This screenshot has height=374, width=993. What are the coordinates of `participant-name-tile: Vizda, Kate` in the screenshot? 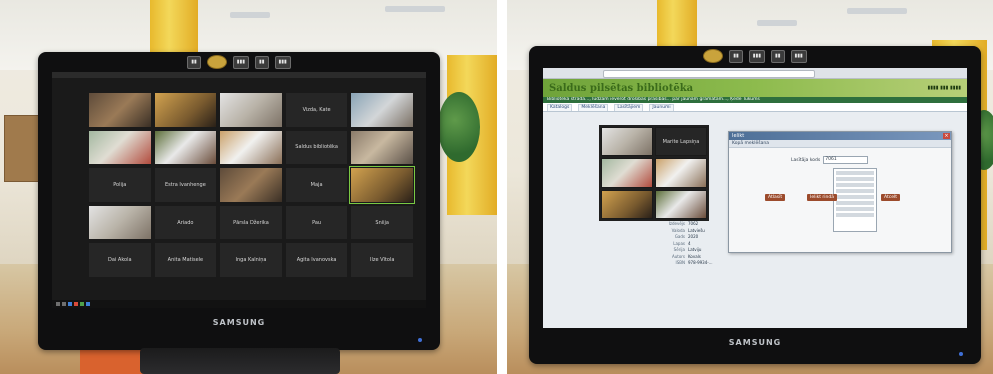 It's located at (316, 110).